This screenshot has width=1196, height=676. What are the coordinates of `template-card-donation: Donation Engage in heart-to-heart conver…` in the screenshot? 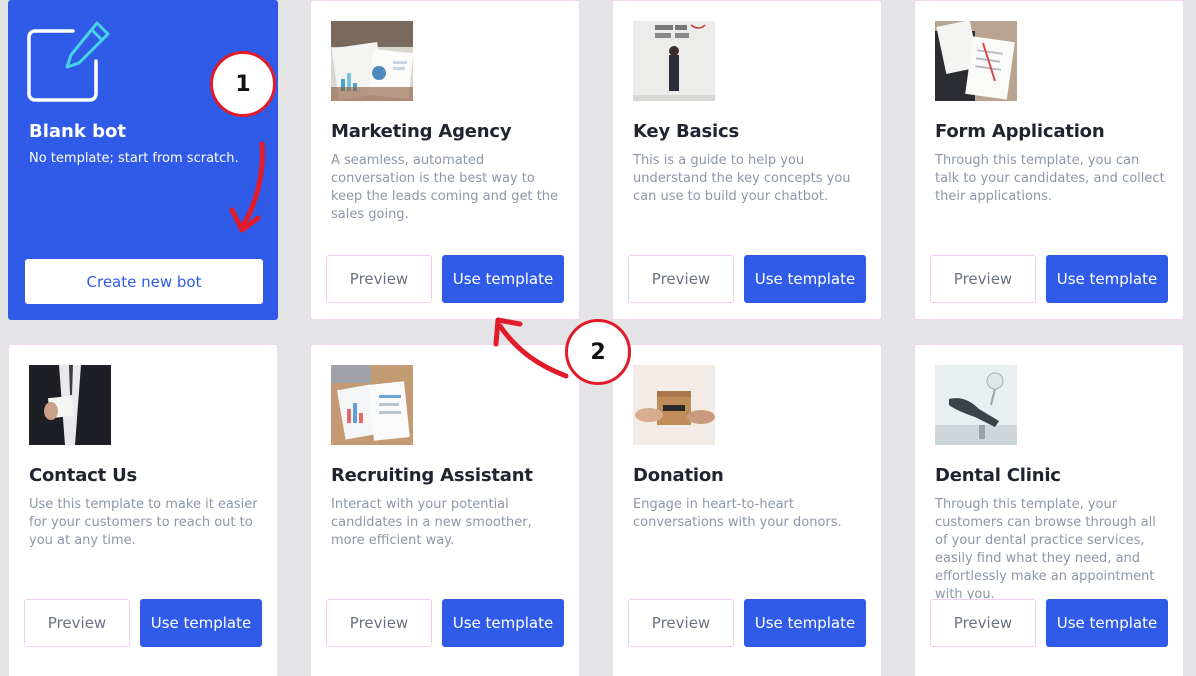 It's located at (747, 510).